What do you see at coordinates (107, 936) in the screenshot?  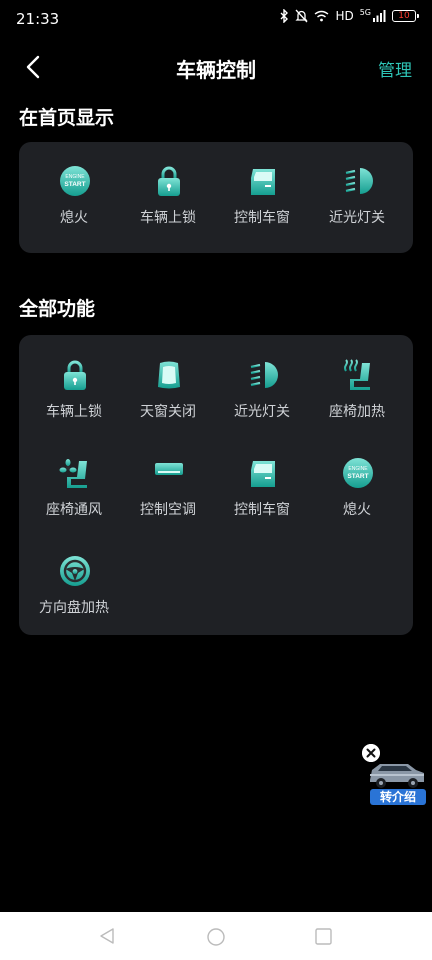 I see `nav-back-icon` at bounding box center [107, 936].